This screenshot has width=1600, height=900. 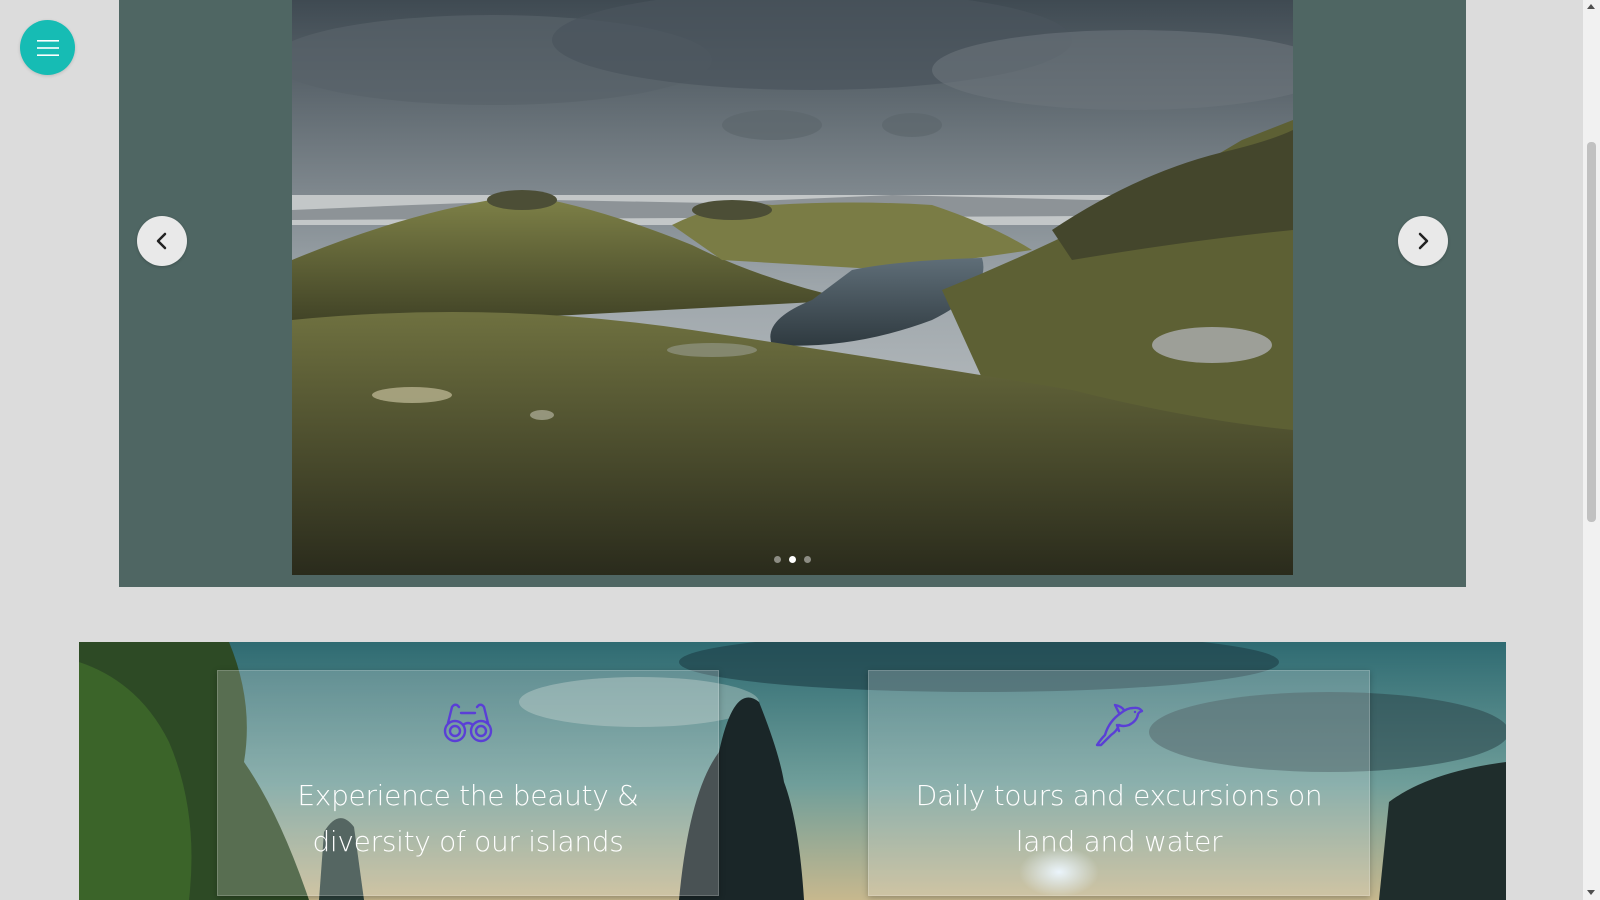 I want to click on dolphin-icon, so click(x=1119, y=725).